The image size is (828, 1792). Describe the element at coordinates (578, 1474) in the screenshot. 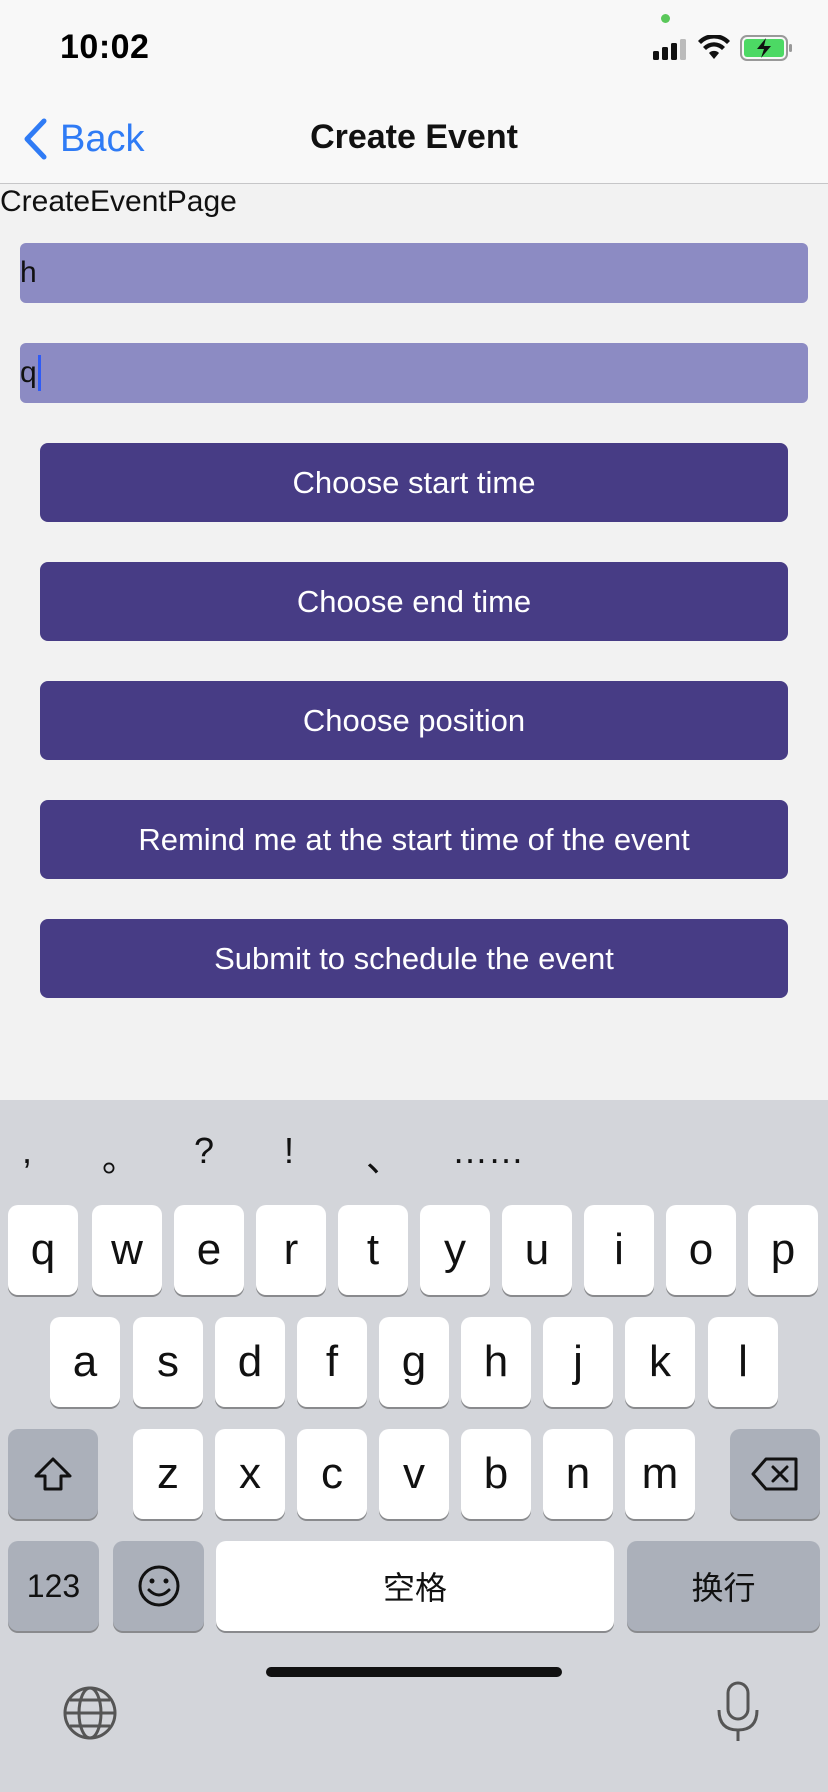

I see `key-n: n` at that location.